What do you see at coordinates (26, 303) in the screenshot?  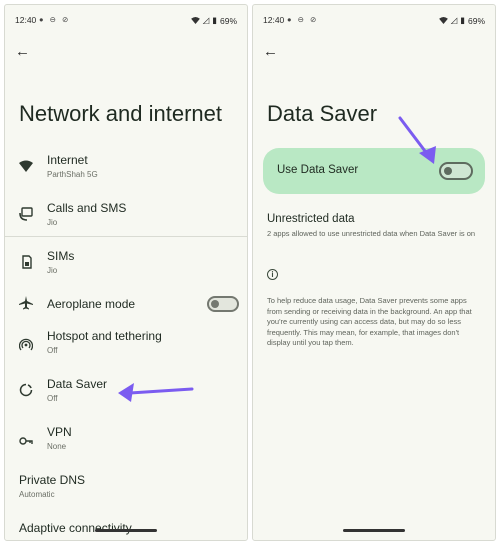 I see `airplane-icon` at bounding box center [26, 303].